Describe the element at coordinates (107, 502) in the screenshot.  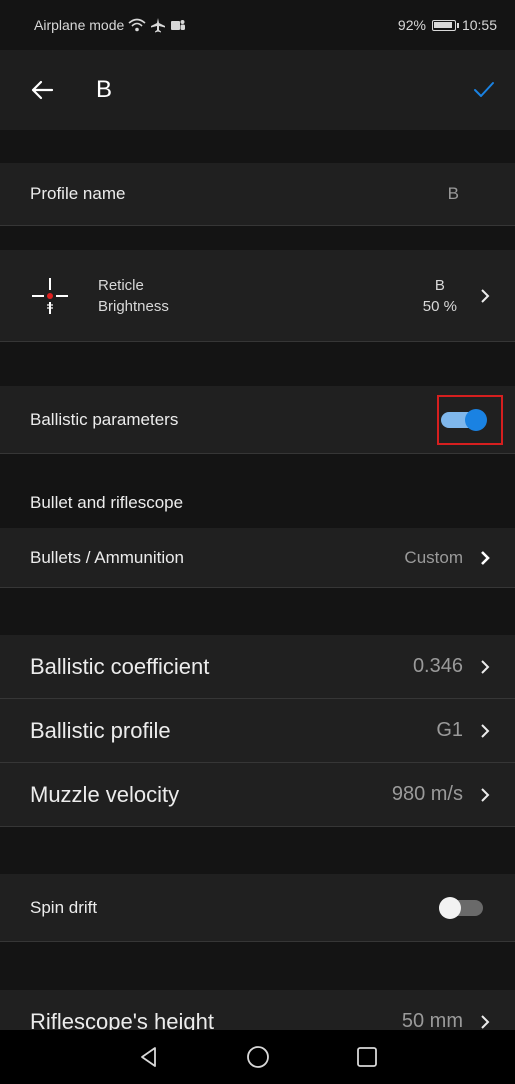
I see `section-header-label: Bullet and riflescope` at that location.